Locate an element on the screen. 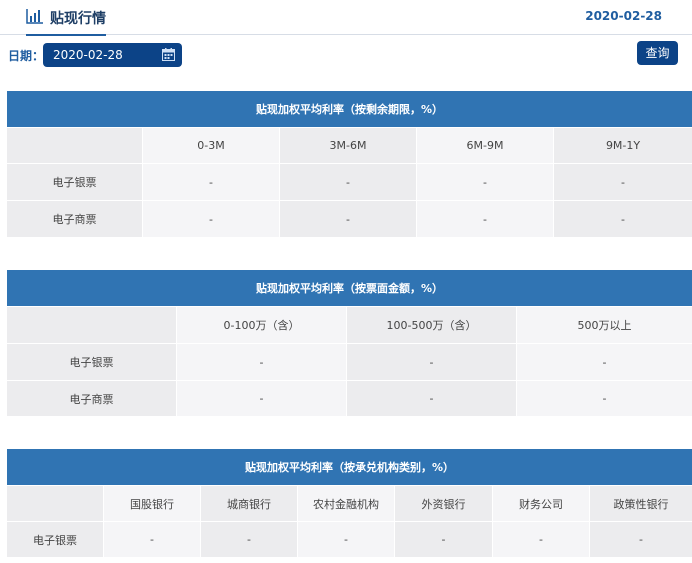  date-filter-row: 日期： 2020-02-28 is located at coordinates (346, 55).